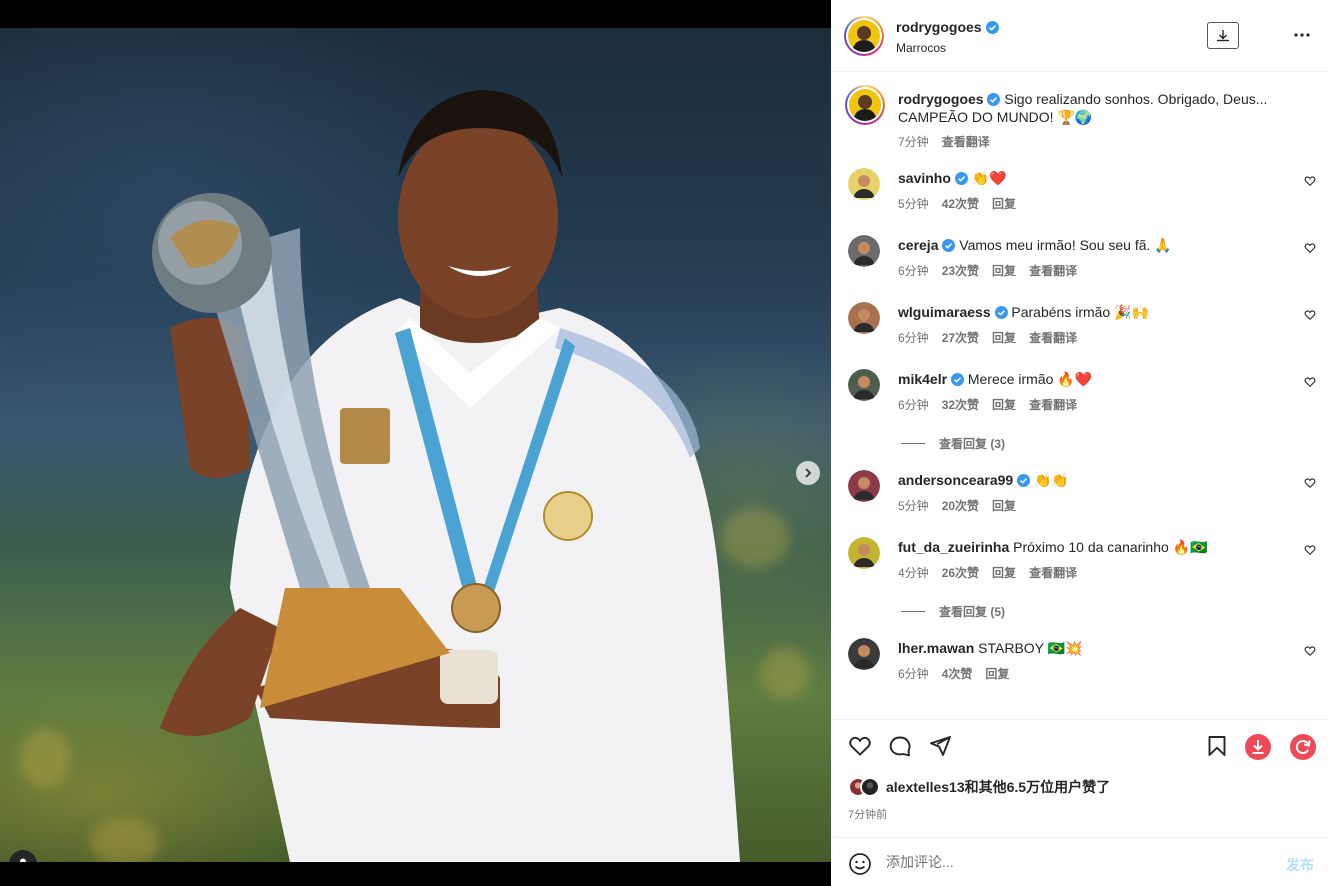  What do you see at coordinates (1217, 746) in the screenshot?
I see `bookmark-icon` at bounding box center [1217, 746].